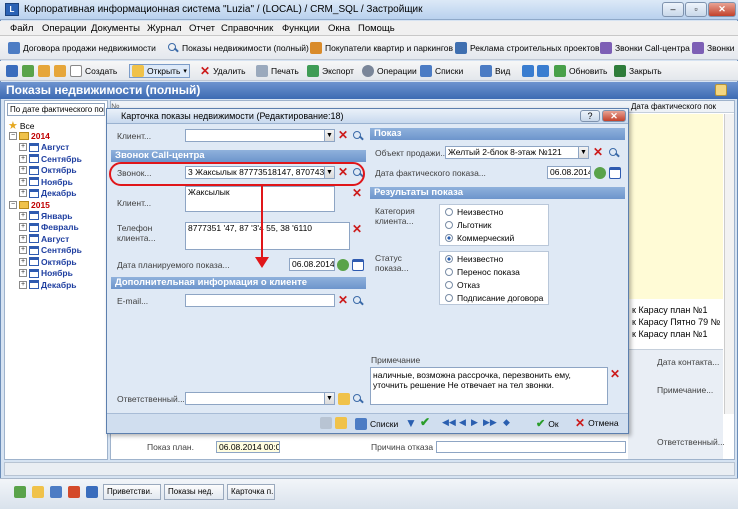  I want to click on radio-option: Перенос показа, so click(482, 272).